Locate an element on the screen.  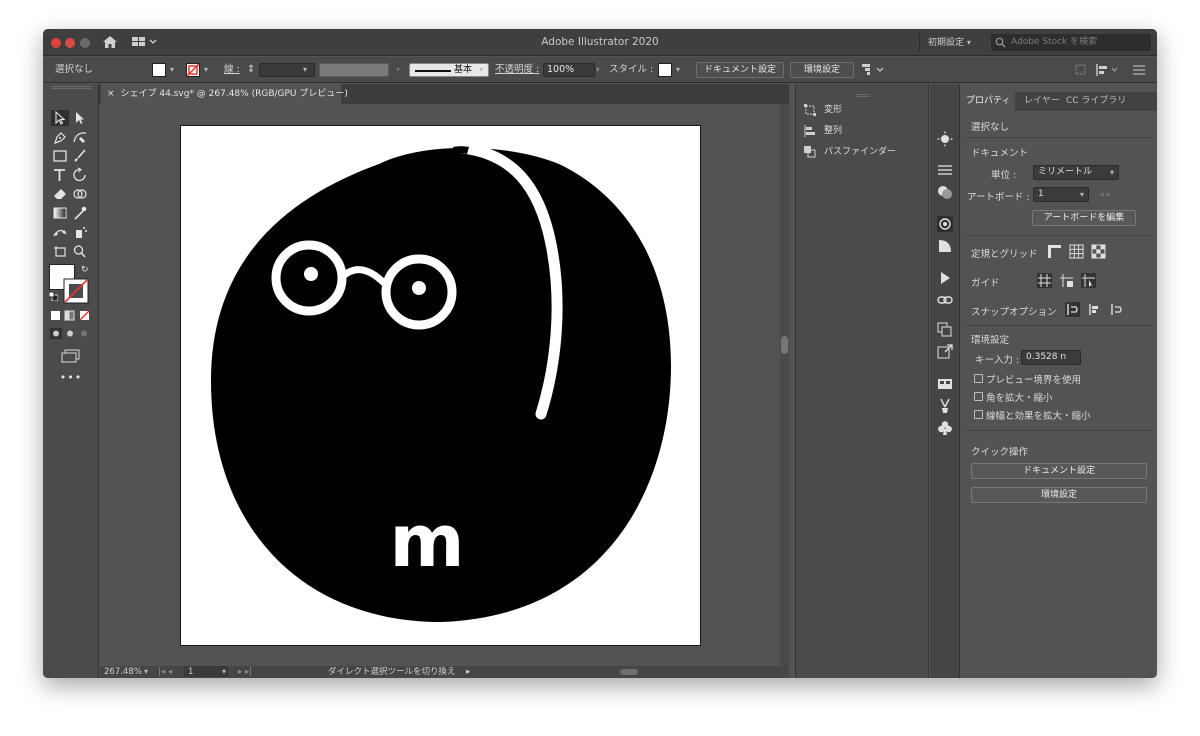
horizontal-scroll-thumb is located at coordinates (629, 672).